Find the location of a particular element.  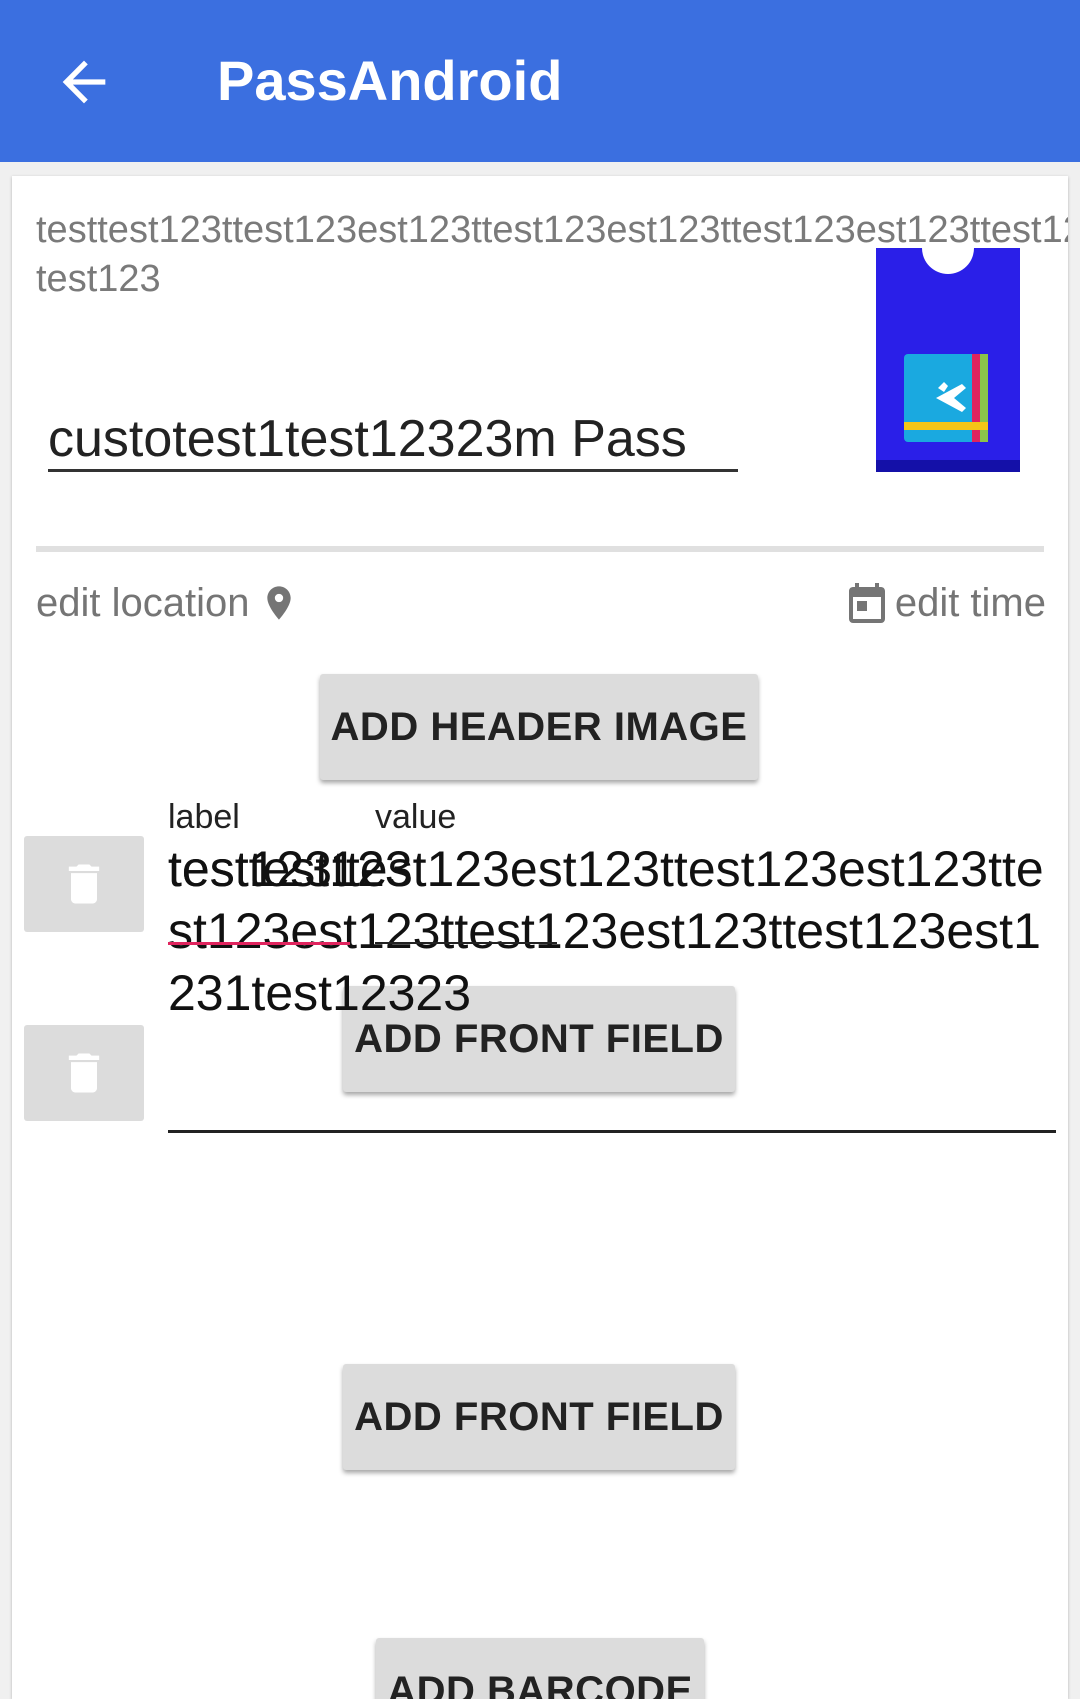

edit-time-button: edit time is located at coordinates (944, 603).